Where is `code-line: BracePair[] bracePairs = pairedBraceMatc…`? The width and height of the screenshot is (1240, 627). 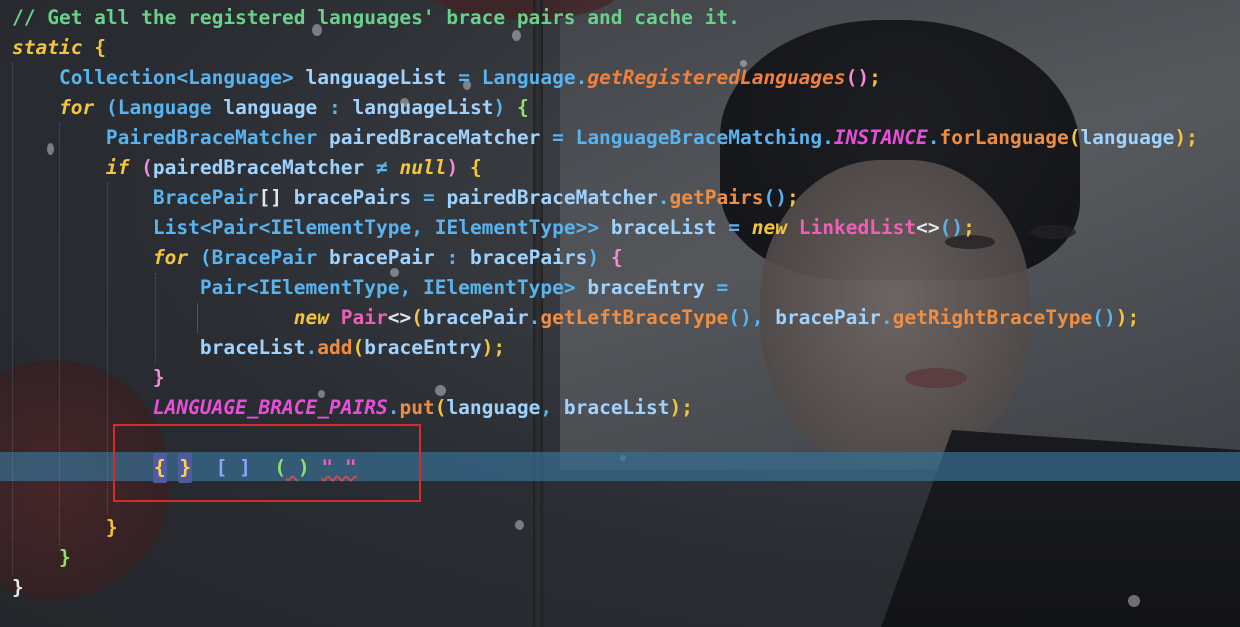 code-line: BracePair[] bracePairs = pairedBraceMatc… is located at coordinates (605, 198).